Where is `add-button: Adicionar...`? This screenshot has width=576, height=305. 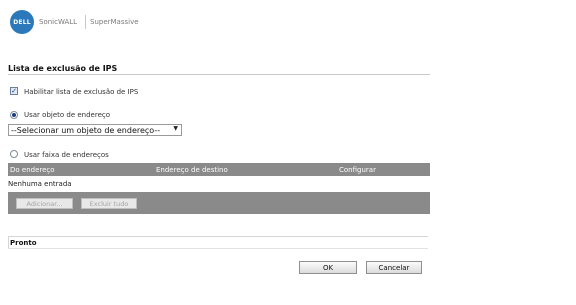 add-button: Adicionar... is located at coordinates (44, 203).